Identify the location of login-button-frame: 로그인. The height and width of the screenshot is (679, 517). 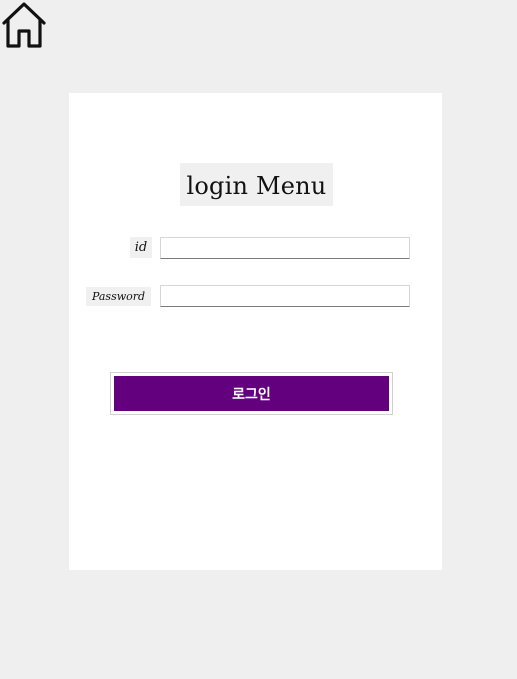
(251, 393).